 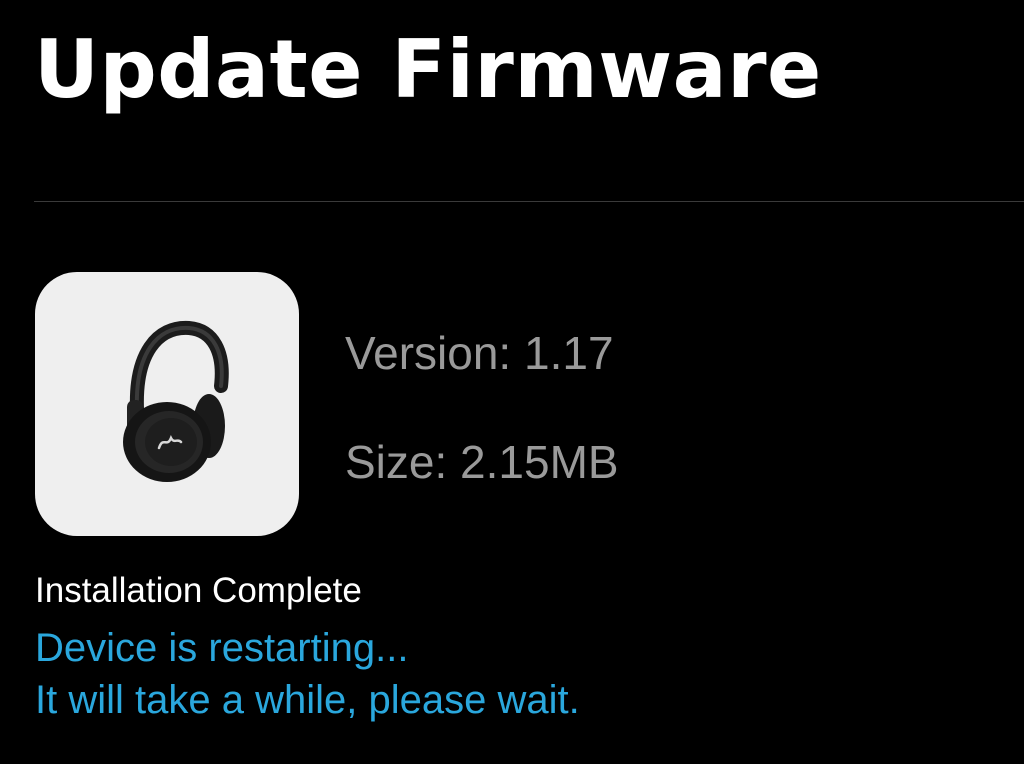 What do you see at coordinates (307, 700) in the screenshot?
I see `wait-message: It will take a while, please wait.` at bounding box center [307, 700].